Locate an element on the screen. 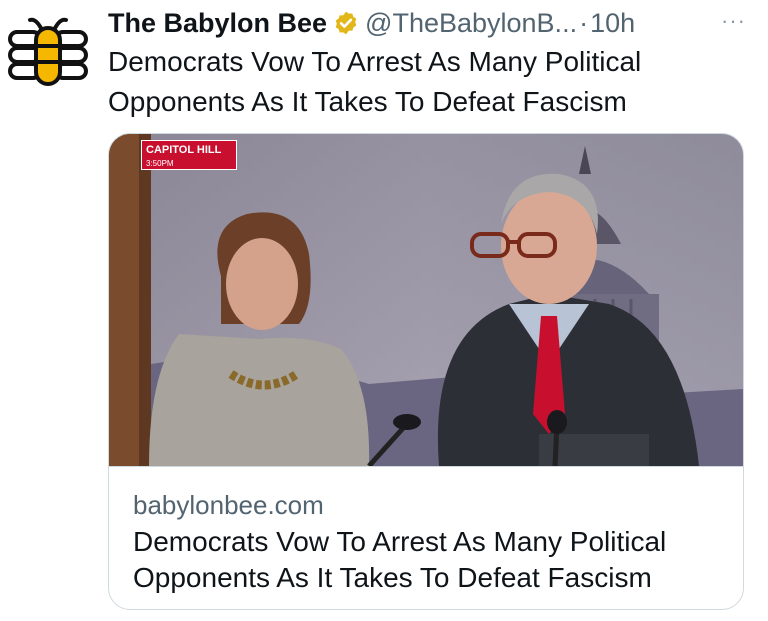 The image size is (768, 621). verified-badge-icon is located at coordinates (346, 23).